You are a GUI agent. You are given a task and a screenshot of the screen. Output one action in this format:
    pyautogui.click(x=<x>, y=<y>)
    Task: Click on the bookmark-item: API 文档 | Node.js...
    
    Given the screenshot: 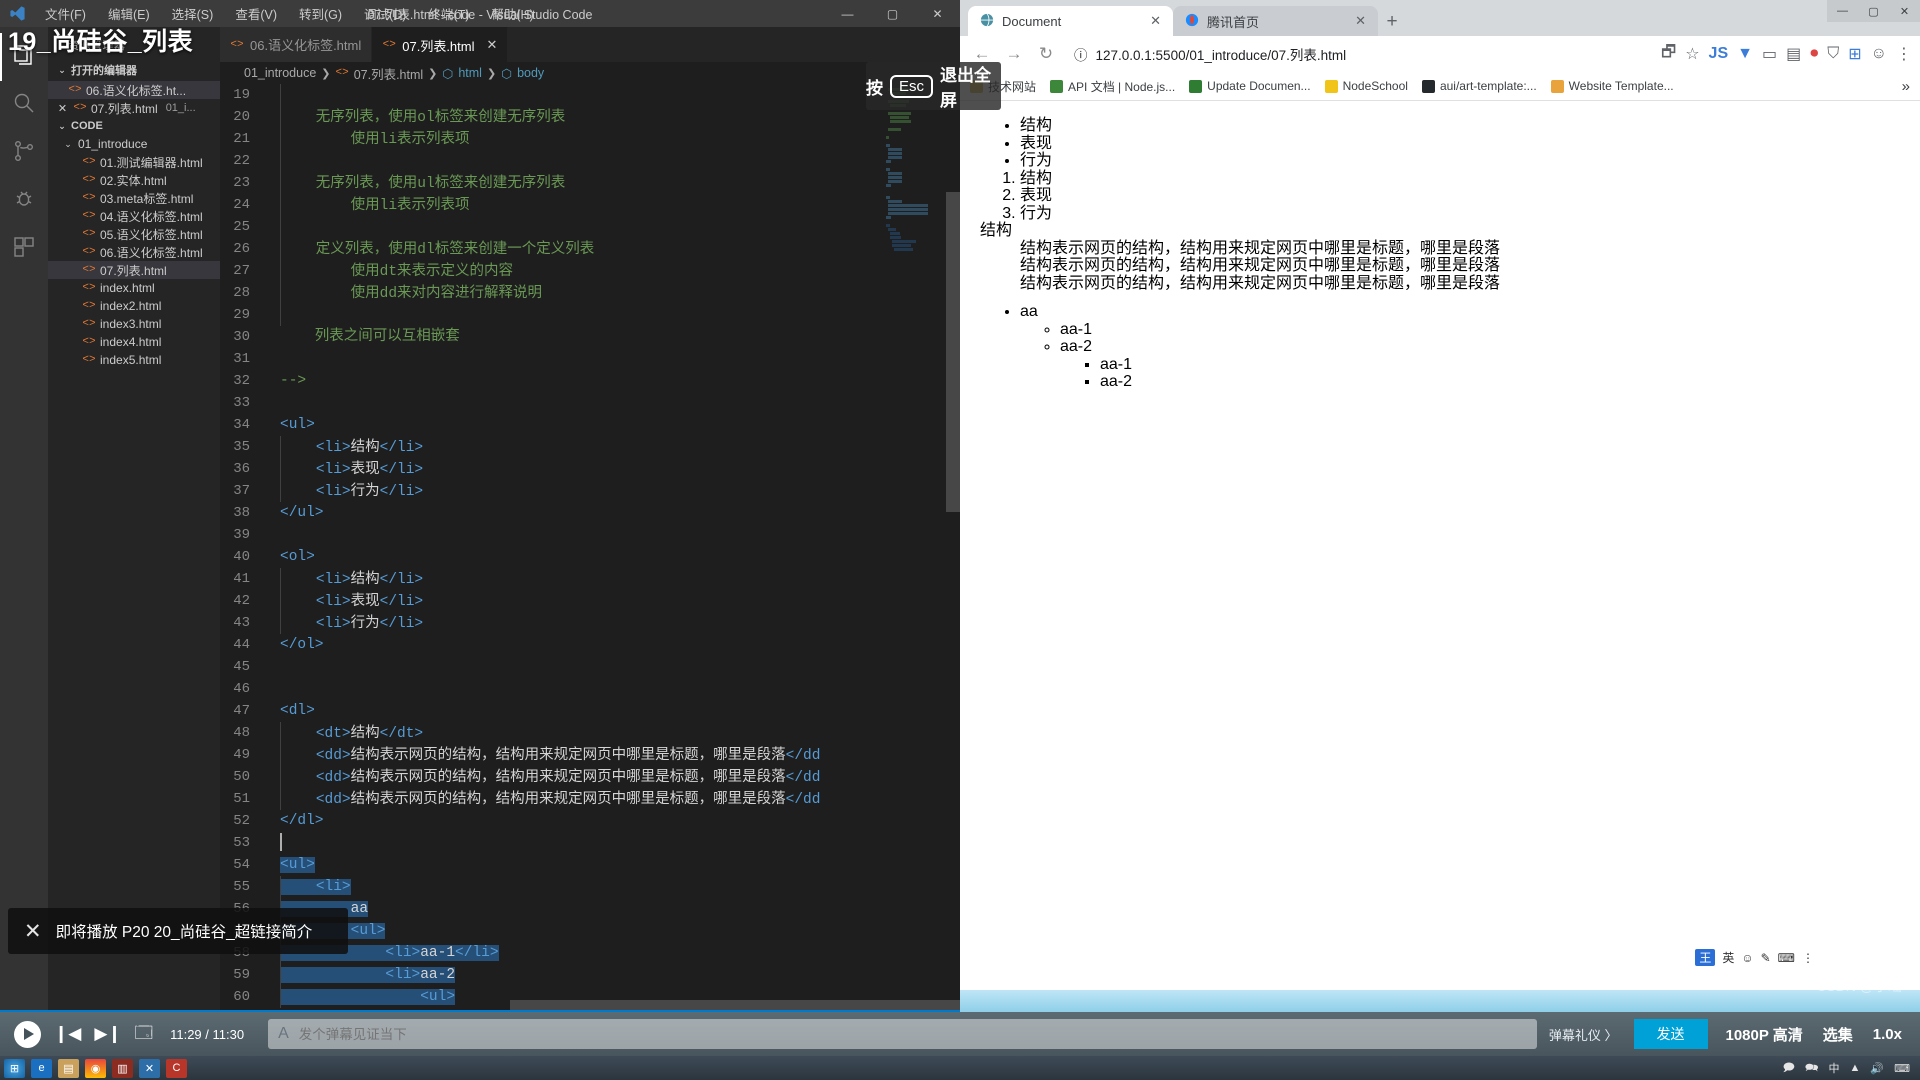 What is the action you would take?
    pyautogui.click(x=1112, y=86)
    